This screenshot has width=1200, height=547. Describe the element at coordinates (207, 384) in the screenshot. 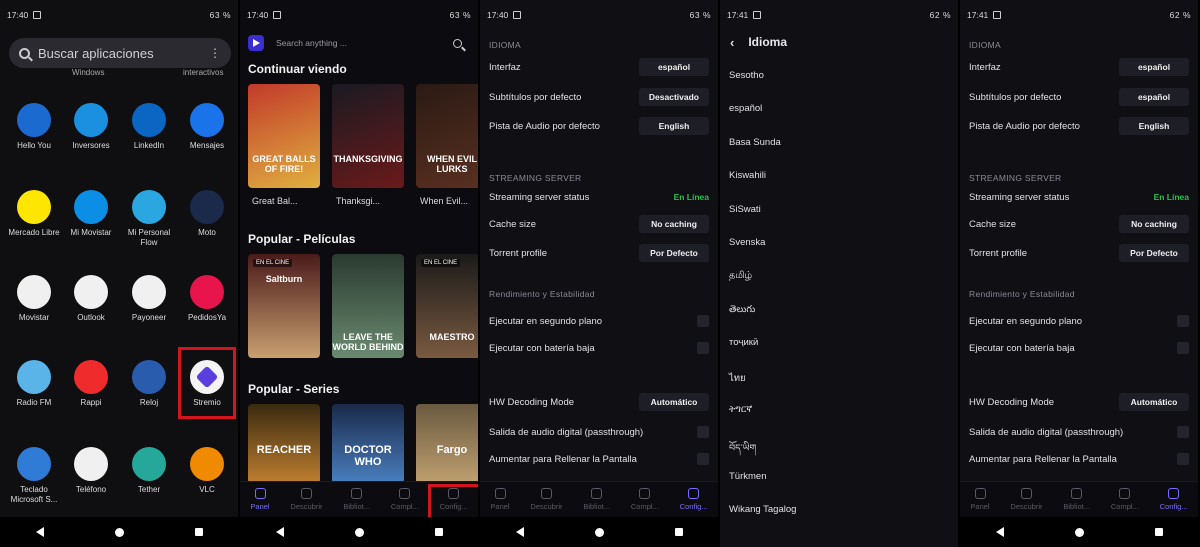

I see `app-stremio: Stremio` at that location.